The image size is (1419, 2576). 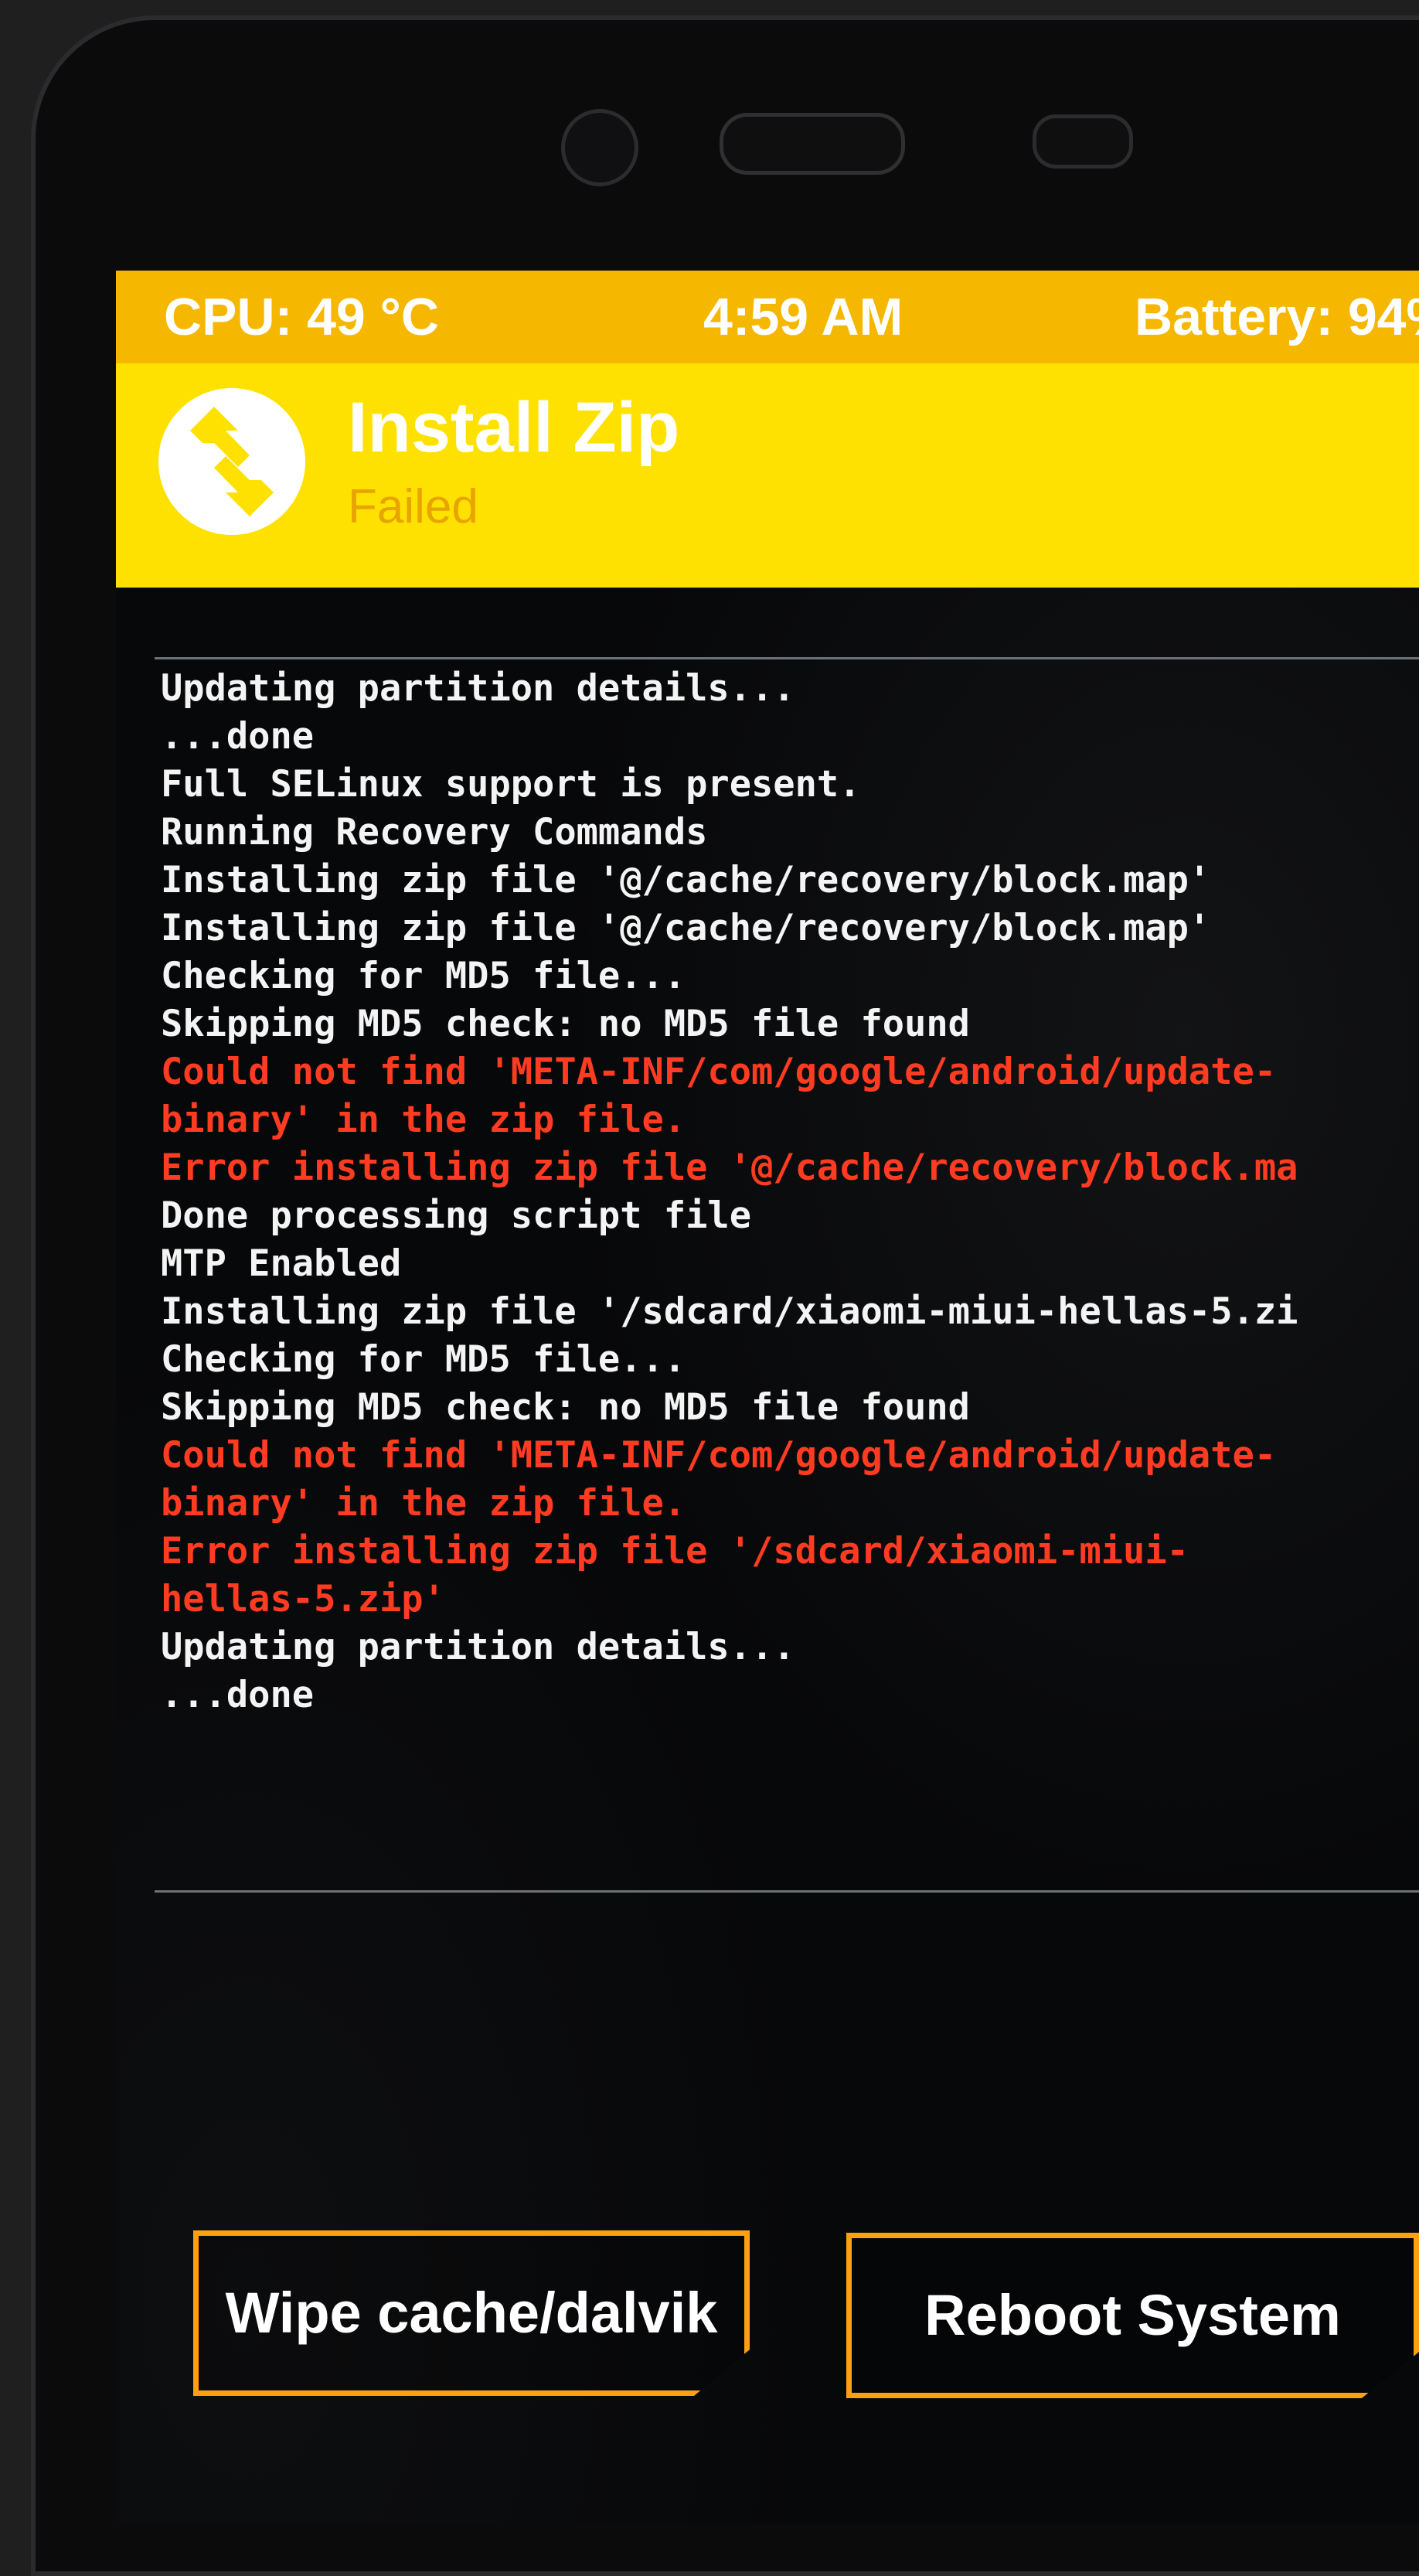 I want to click on front-camera, so click(x=599, y=147).